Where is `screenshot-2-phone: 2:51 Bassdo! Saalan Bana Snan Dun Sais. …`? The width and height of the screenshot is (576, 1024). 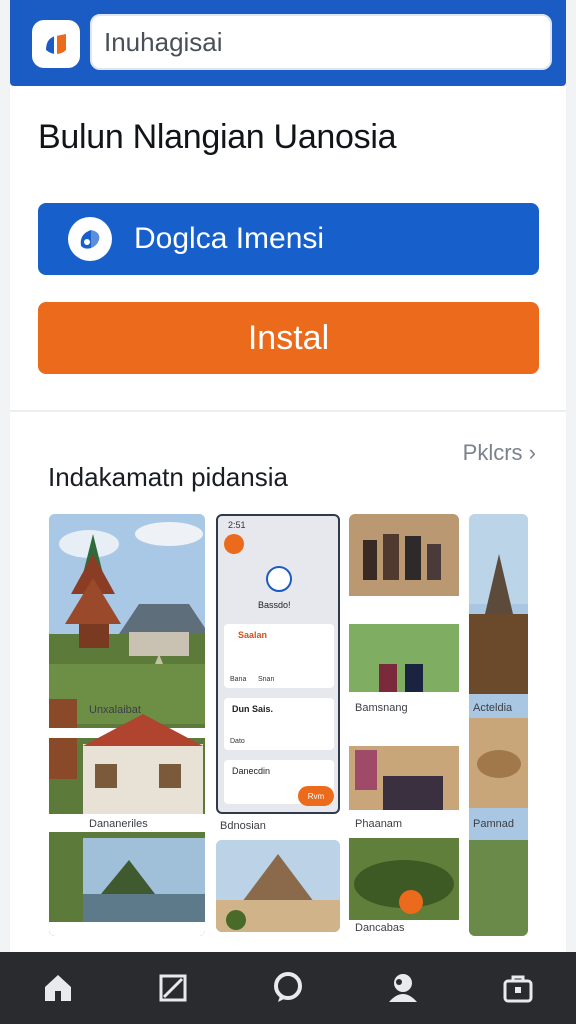
screenshot-2-phone: 2:51 Bassdo! Saalan Bana Snan Dun Sais. … is located at coordinates (278, 664).